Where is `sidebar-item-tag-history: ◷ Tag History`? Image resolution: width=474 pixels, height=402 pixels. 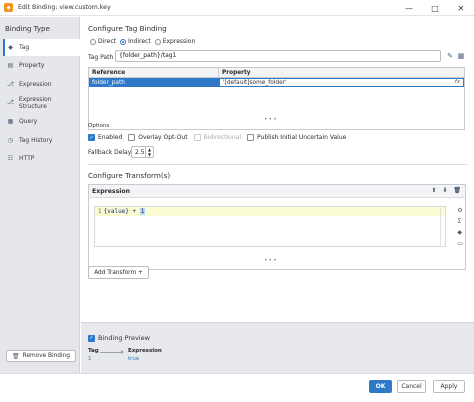
sidebar-item-tag-history: ◷ Tag History is located at coordinates (41, 140).